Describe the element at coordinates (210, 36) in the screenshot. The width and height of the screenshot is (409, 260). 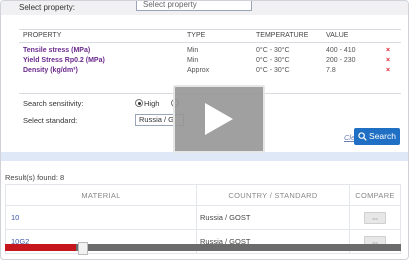
I see `properties-header: PROPERTY TYPE TEMPERATURE VALUE` at that location.